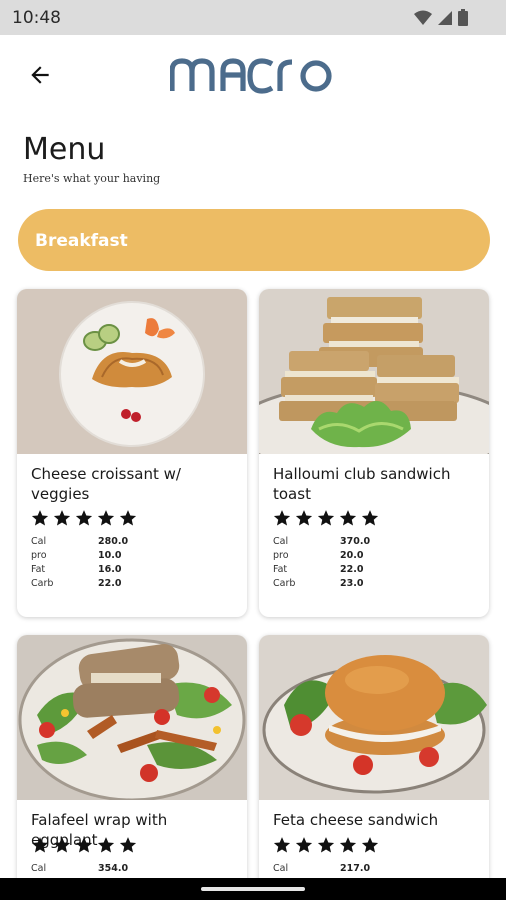 The image size is (506, 900). What do you see at coordinates (321, 584) in the screenshot?
I see `nutrition-row: Carb 23.0` at bounding box center [321, 584].